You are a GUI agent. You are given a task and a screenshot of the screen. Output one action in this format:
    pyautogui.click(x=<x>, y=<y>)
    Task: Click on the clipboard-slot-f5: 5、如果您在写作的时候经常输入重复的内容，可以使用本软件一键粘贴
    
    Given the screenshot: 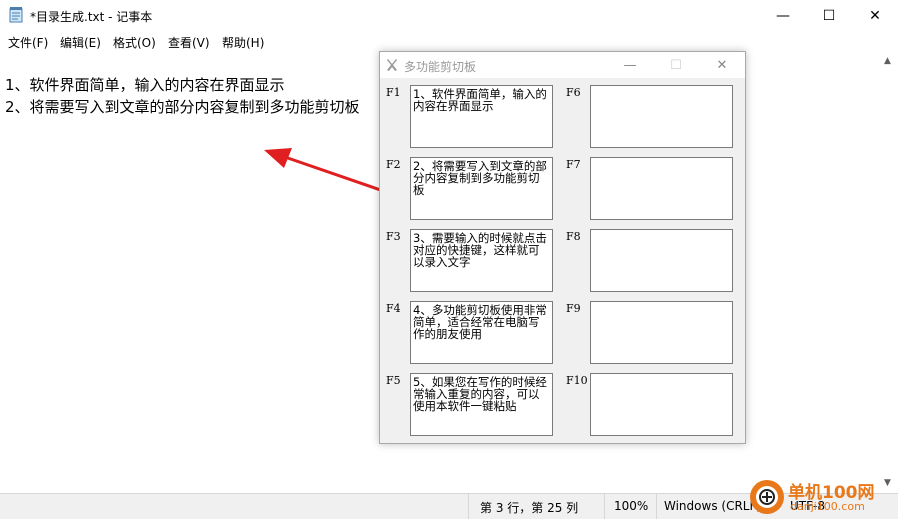 What is the action you would take?
    pyautogui.click(x=481, y=404)
    